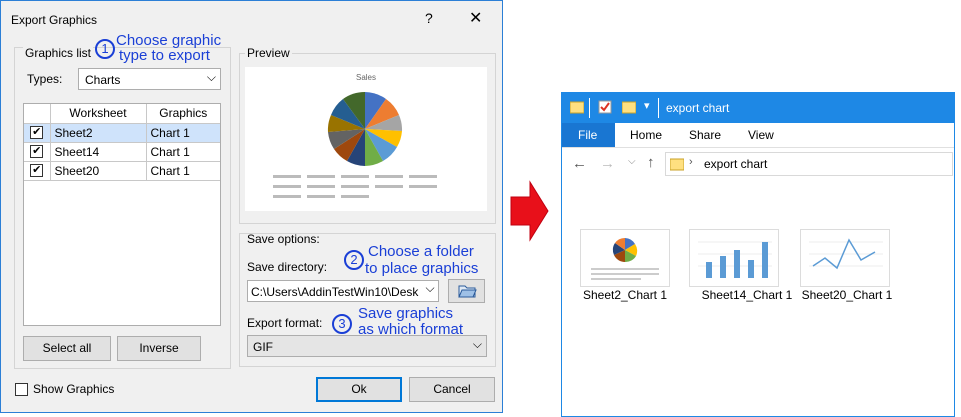  What do you see at coordinates (365, 128) in the screenshot?
I see `pie-chart-graphic` at bounding box center [365, 128].